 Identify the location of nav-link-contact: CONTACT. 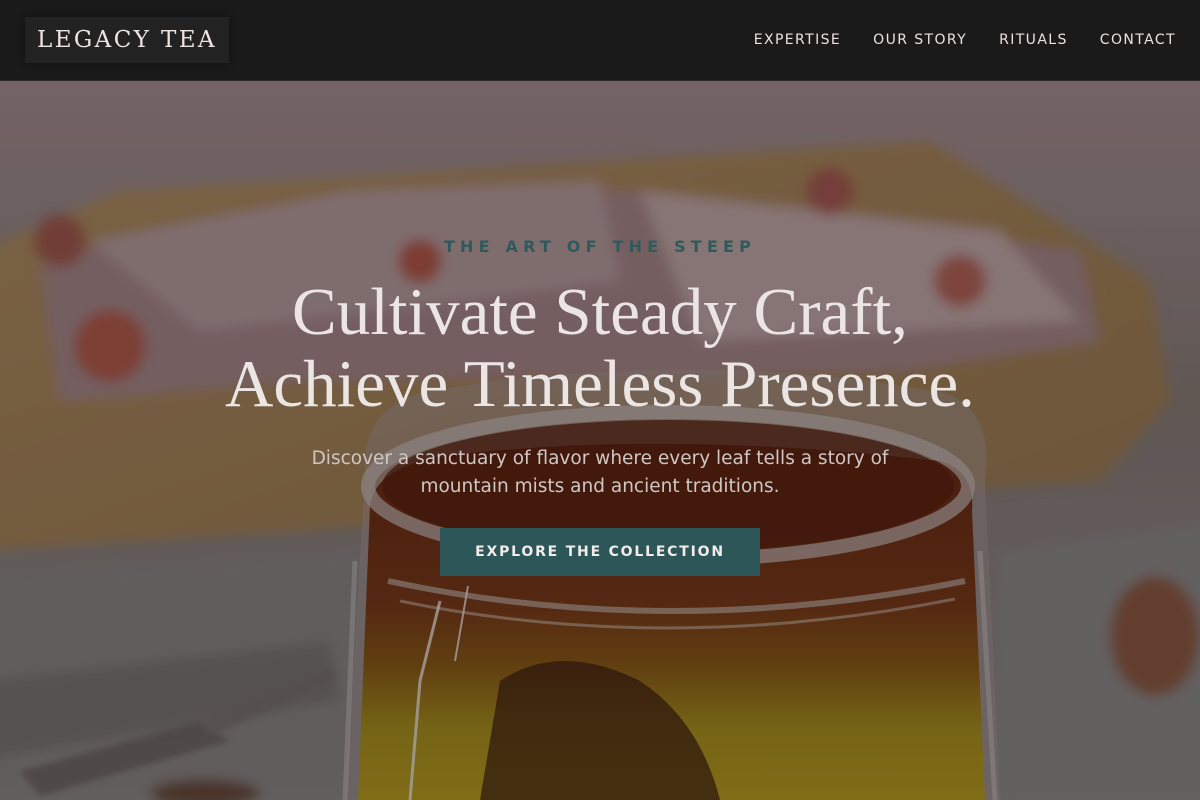
(1138, 40).